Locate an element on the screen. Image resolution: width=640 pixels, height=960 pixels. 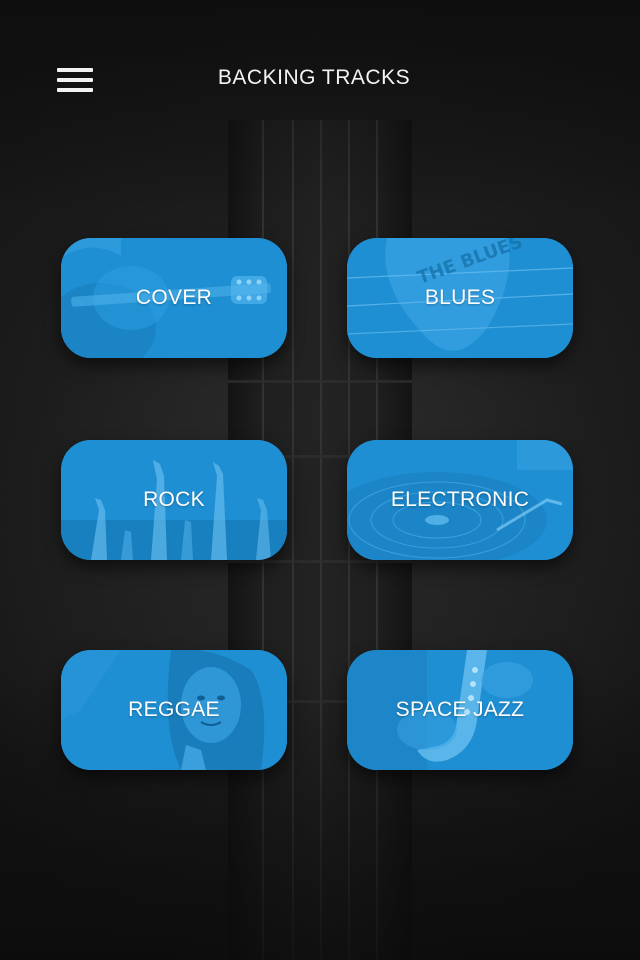
genre-label-blues: BLUES is located at coordinates (460, 297).